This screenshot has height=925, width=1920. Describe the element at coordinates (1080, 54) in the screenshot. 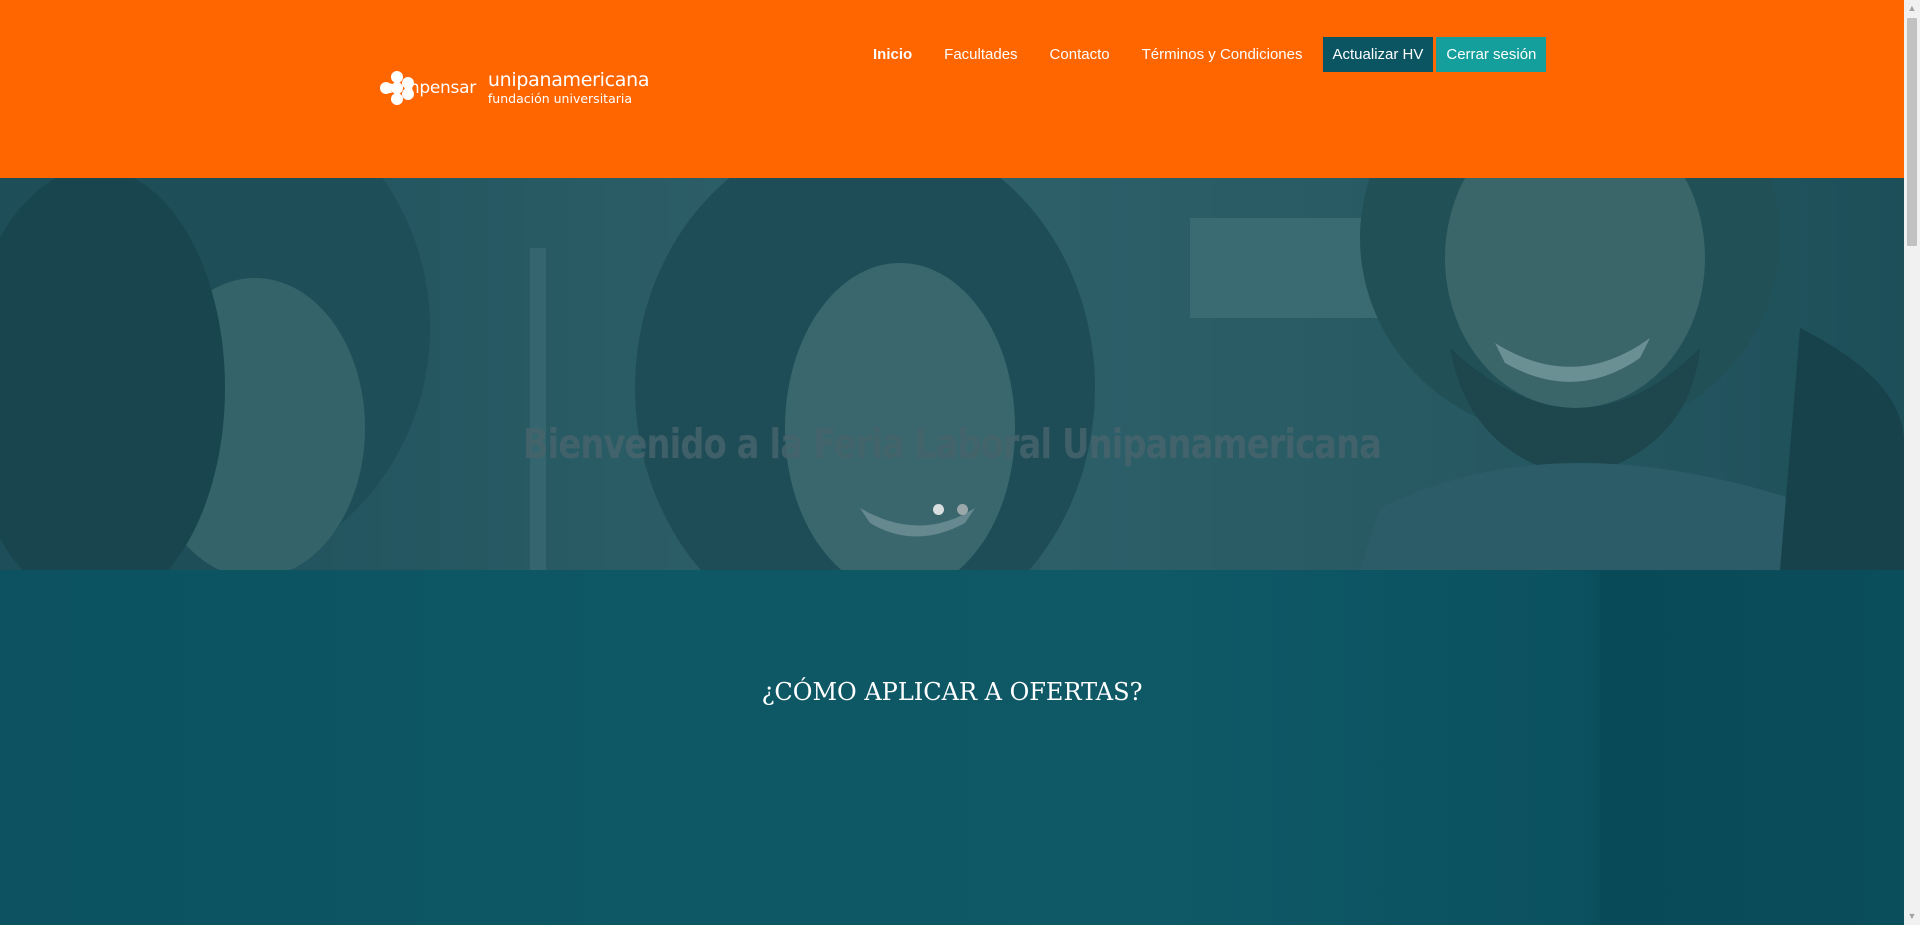

I see `nav-contacto: Contacto` at that location.